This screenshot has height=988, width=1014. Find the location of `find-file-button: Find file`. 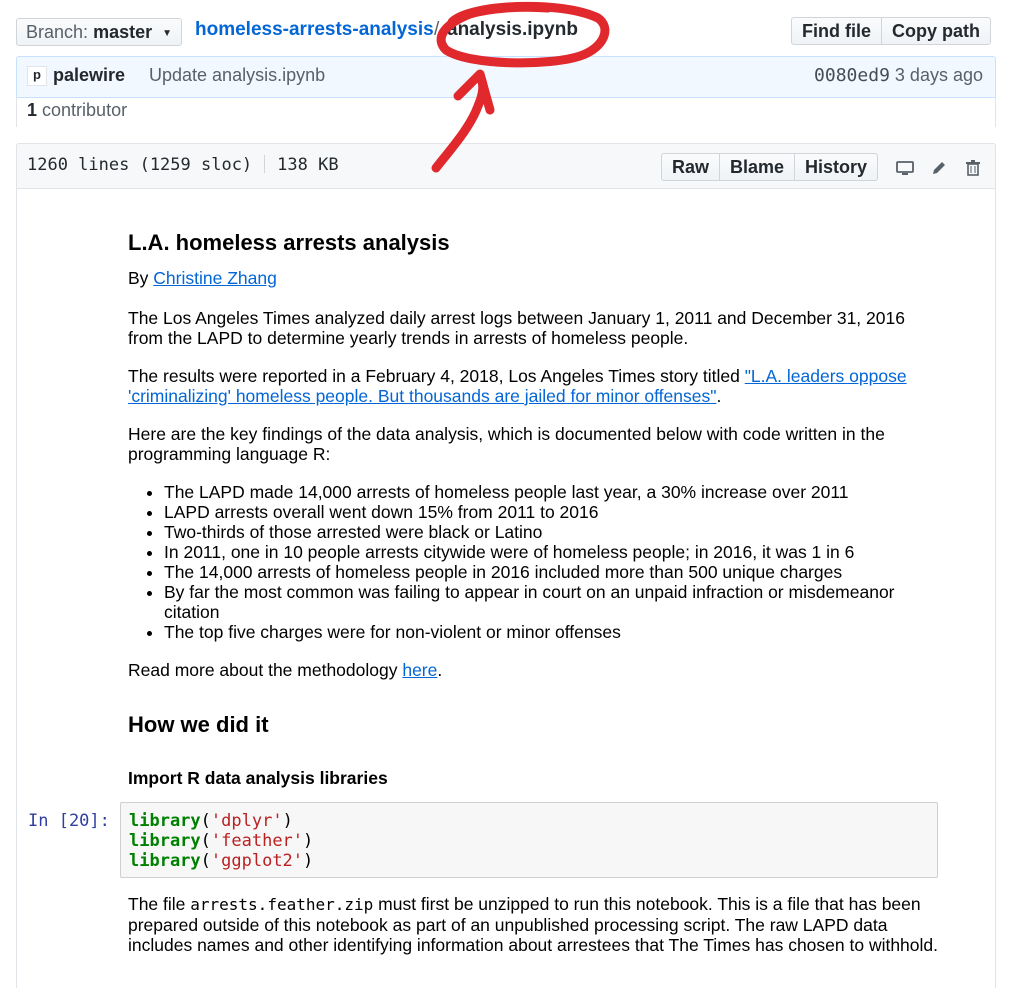

find-file-button: Find file is located at coordinates (836, 31).